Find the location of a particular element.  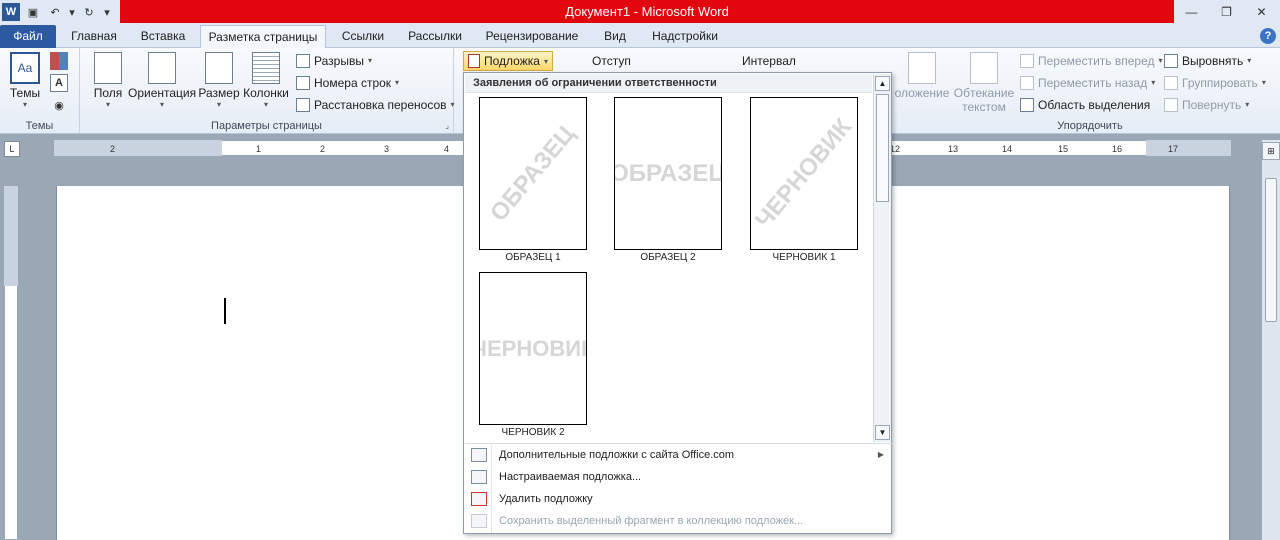

wrap-text-button: Обтекание текстом is located at coordinates (984, 83).